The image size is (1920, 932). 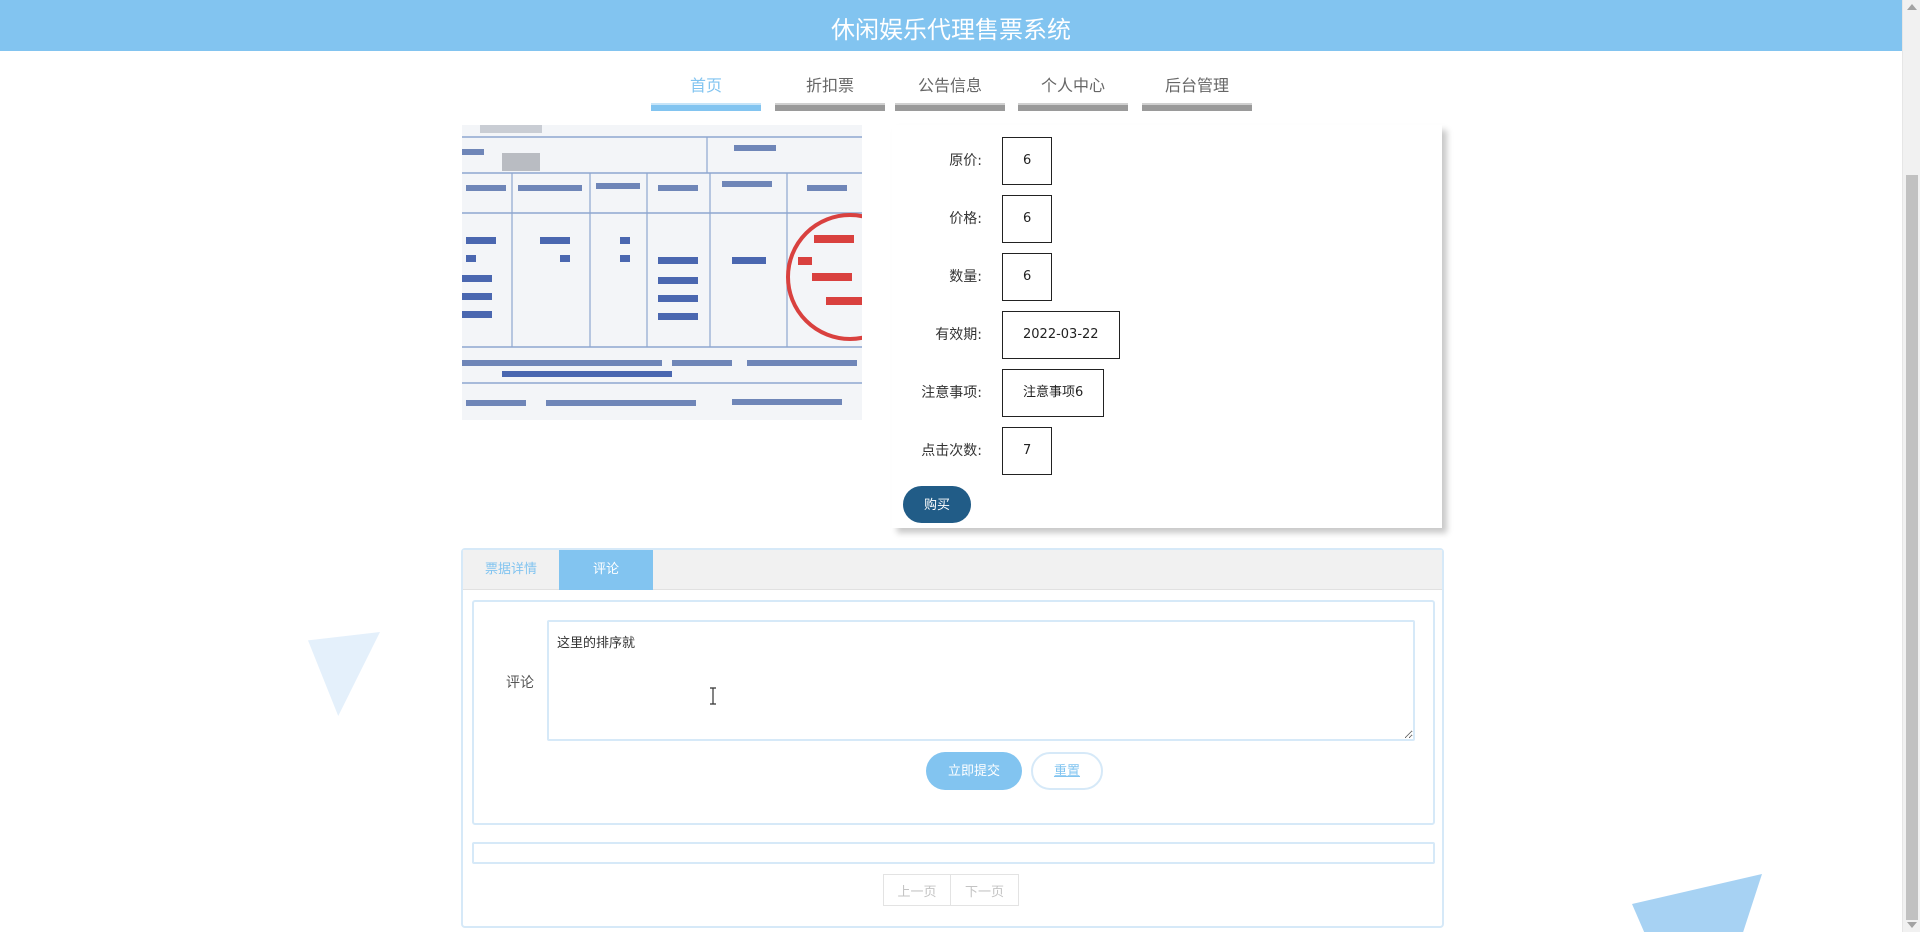 I want to click on field-label: 原价:, so click(x=965, y=161).